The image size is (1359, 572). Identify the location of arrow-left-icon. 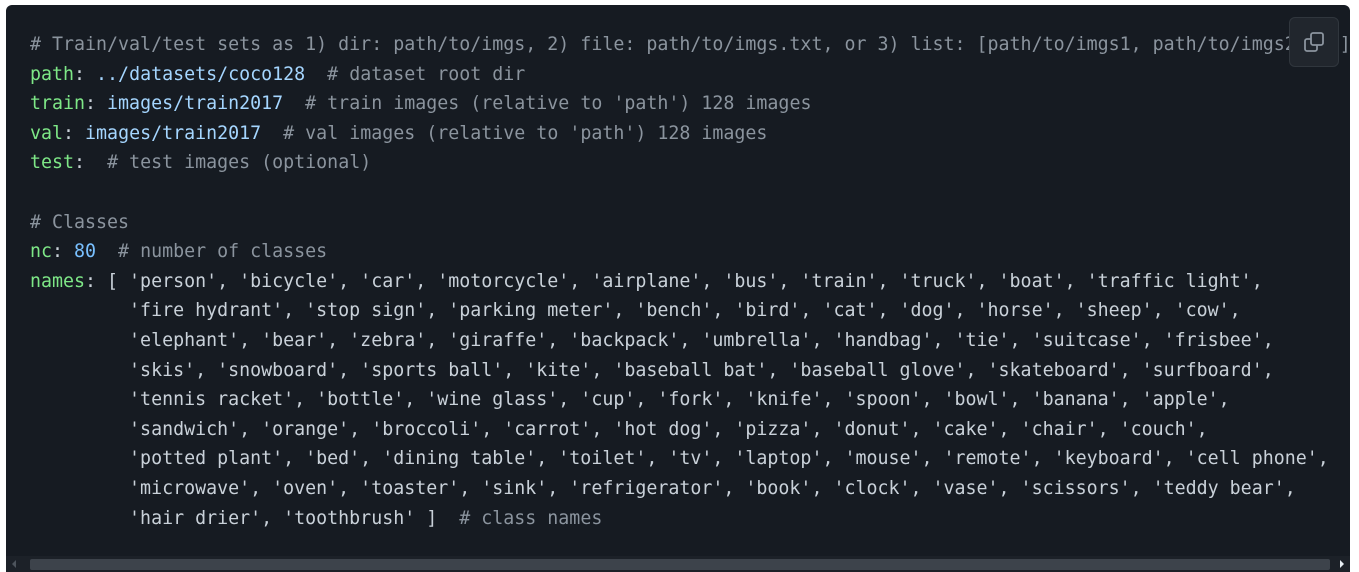
(14, 564).